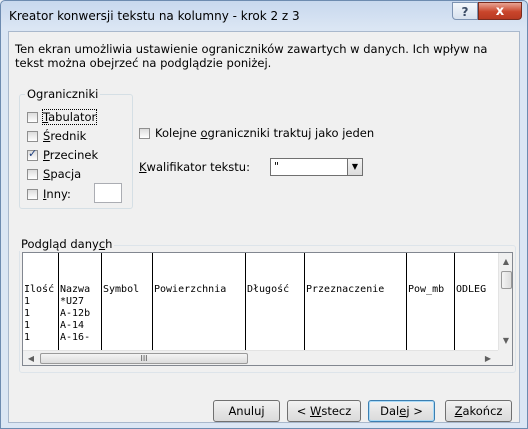 The image size is (528, 429). What do you see at coordinates (144, 358) in the screenshot?
I see `horizontal-scroll-thumb: III` at bounding box center [144, 358].